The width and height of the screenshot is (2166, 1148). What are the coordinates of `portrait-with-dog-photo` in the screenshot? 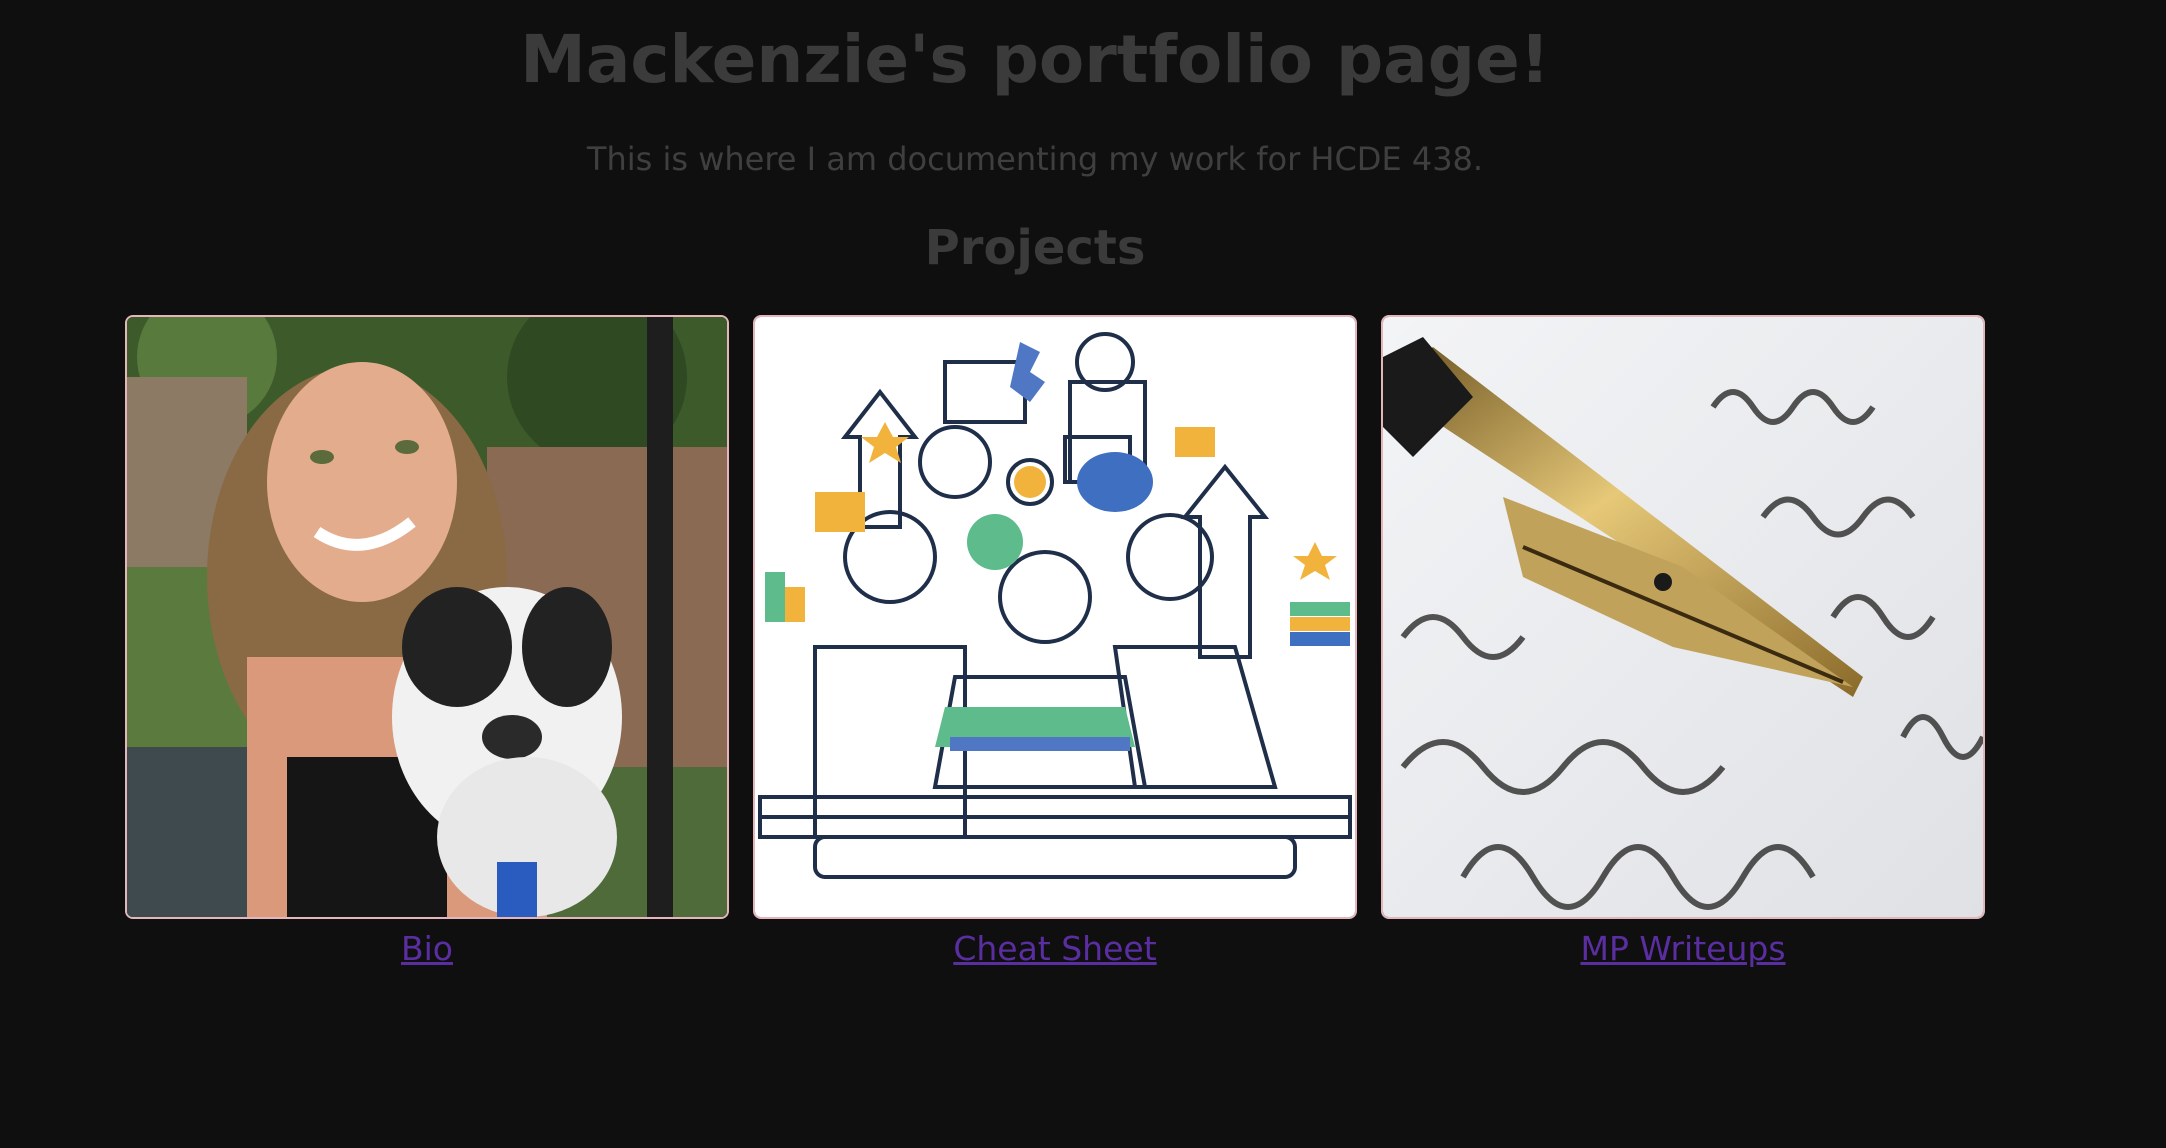 It's located at (427, 617).